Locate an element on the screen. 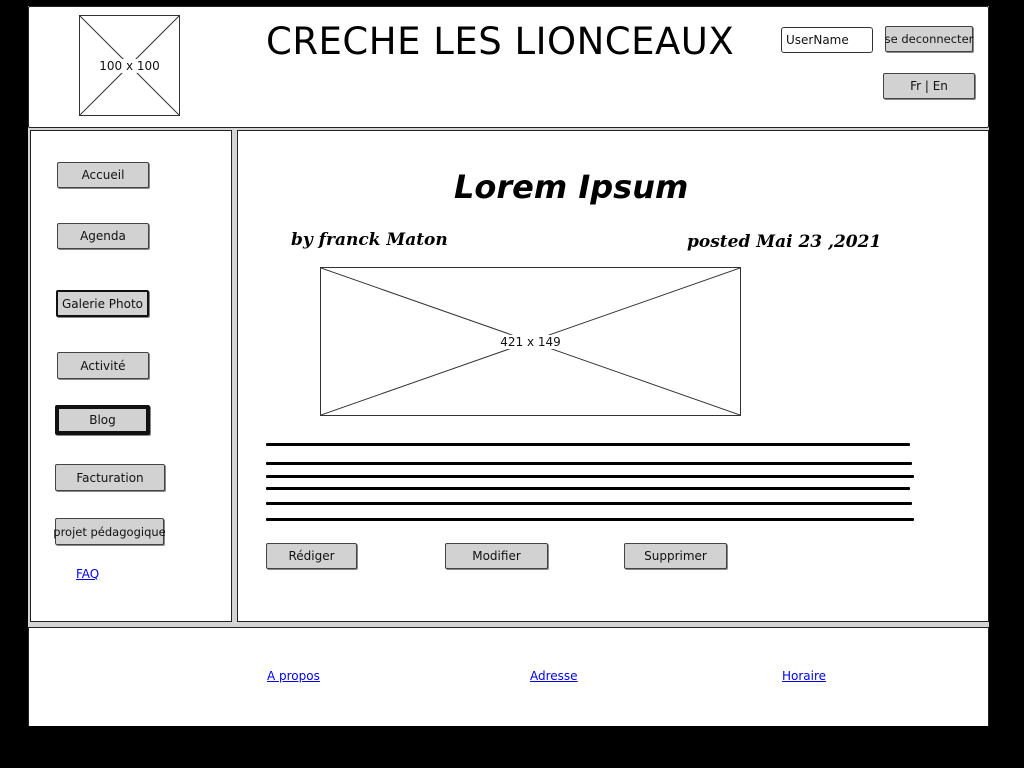 This screenshot has height=768, width=1024. site-title: CRECHE LES LIONCEAUX is located at coordinates (500, 41).